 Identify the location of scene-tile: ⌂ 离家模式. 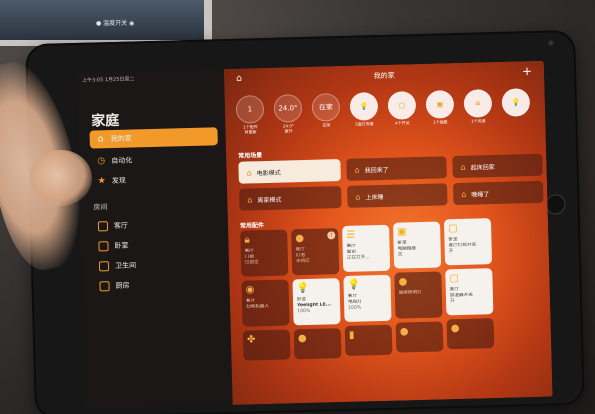
(290, 198).